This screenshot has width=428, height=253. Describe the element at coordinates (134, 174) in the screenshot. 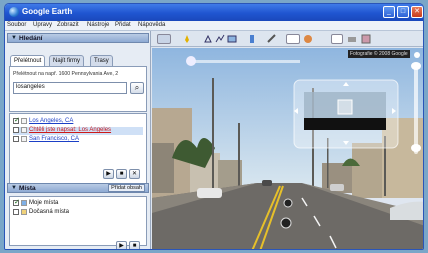

I see `clear-button: ✕` at that location.